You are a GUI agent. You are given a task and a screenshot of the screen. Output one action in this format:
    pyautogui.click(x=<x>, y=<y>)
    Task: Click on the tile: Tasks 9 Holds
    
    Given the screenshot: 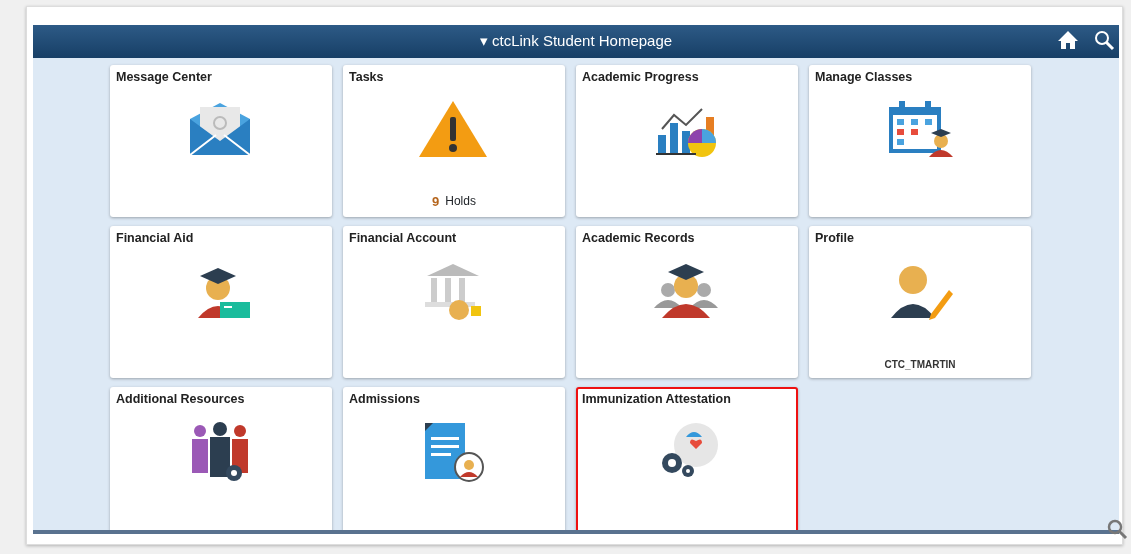 What is the action you would take?
    pyautogui.click(x=454, y=141)
    